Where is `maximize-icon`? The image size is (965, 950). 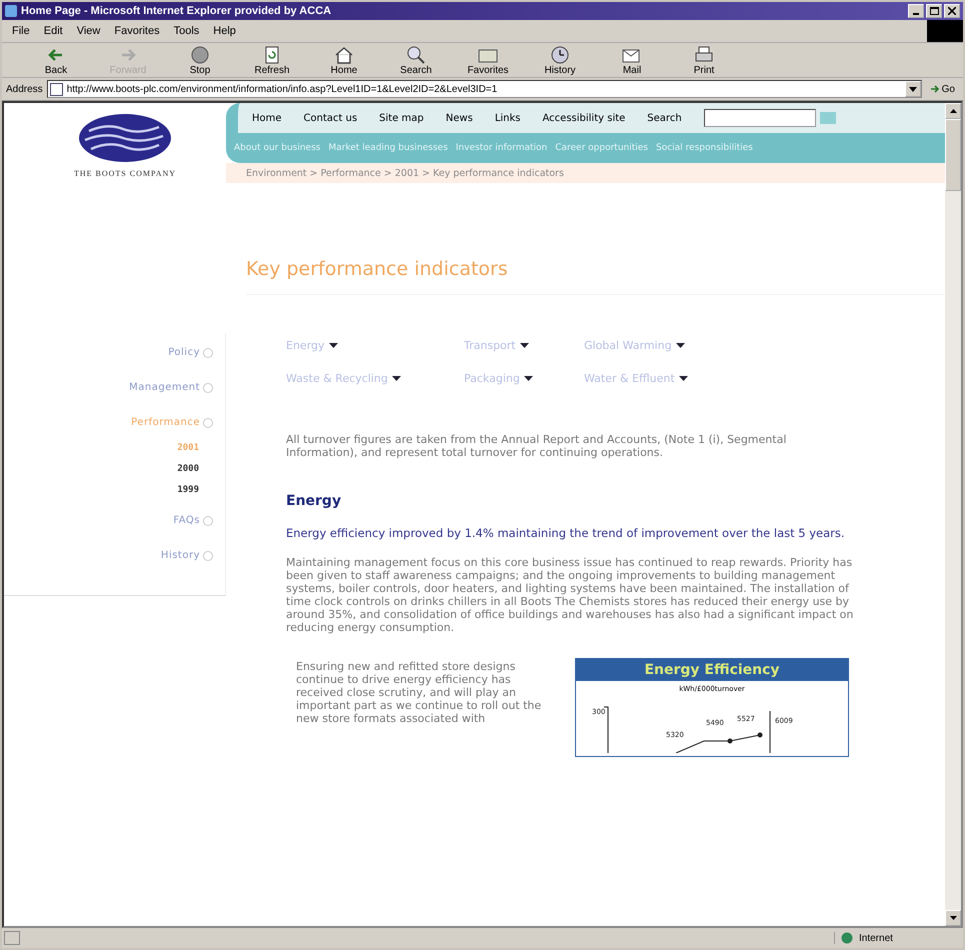
maximize-icon is located at coordinates (934, 11).